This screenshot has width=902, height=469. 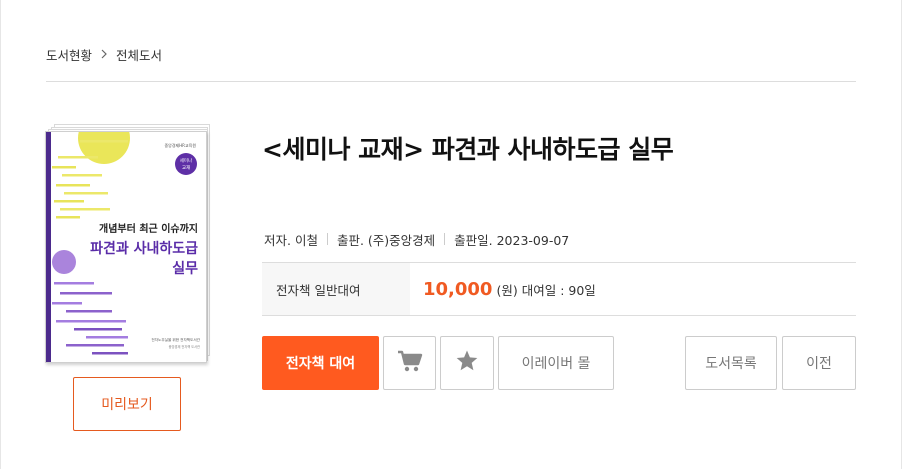 What do you see at coordinates (185, 269) in the screenshot?
I see `cover-title-line2: 실무` at bounding box center [185, 269].